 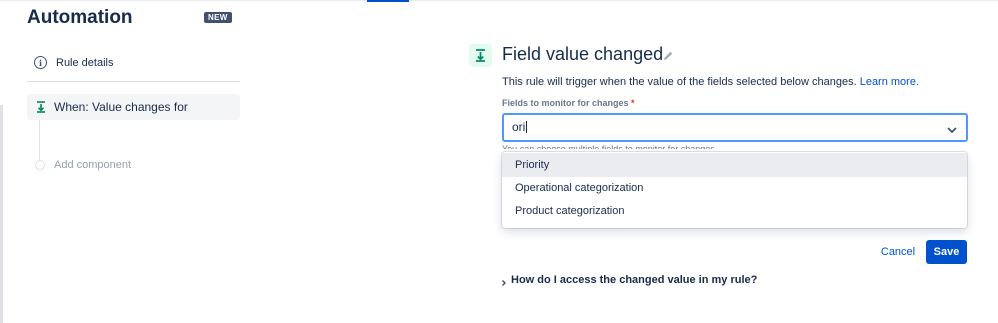 I want to click on timeline-dot, so click(x=40, y=165).